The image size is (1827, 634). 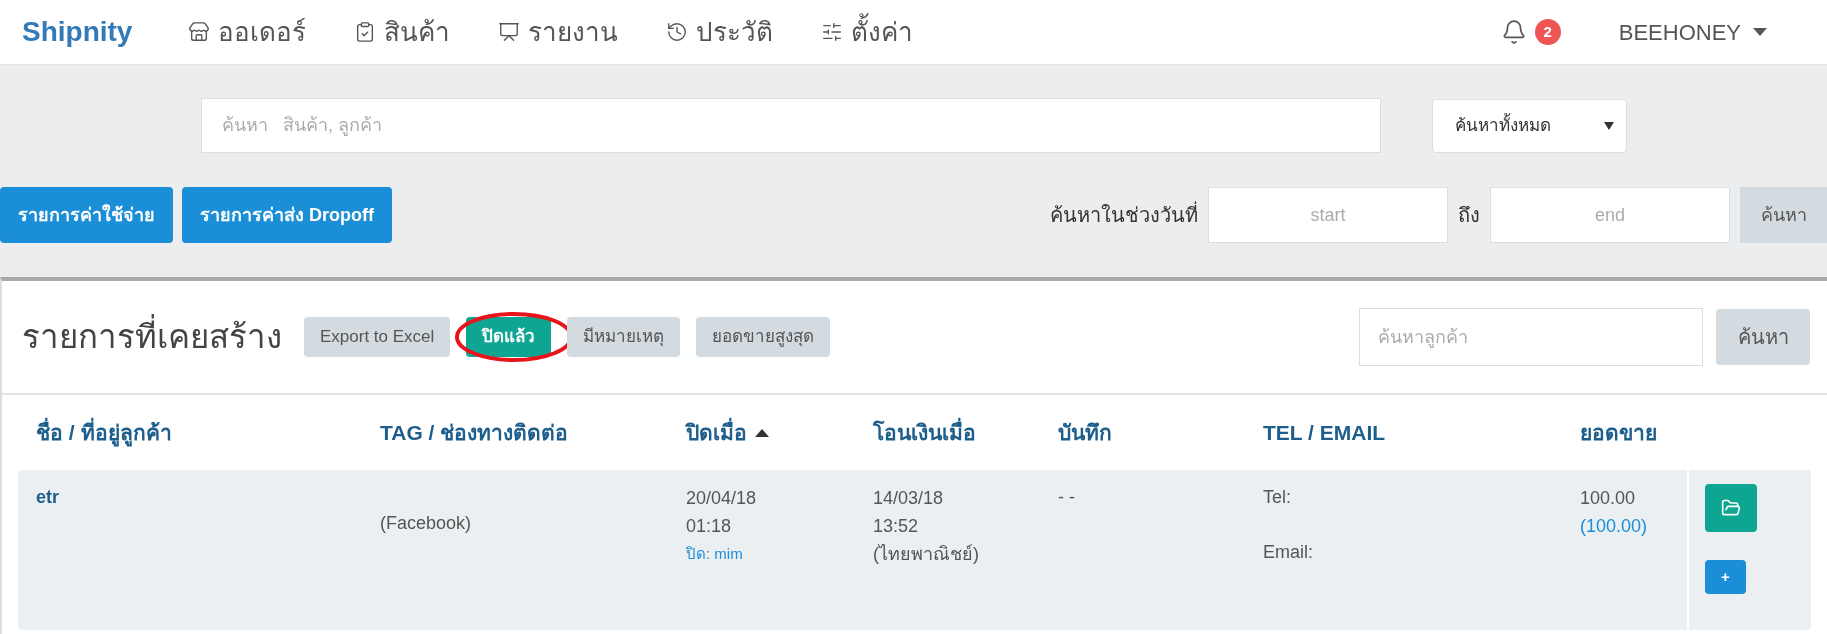 What do you see at coordinates (402, 32) in the screenshot?
I see `nav-item: สินค้า` at bounding box center [402, 32].